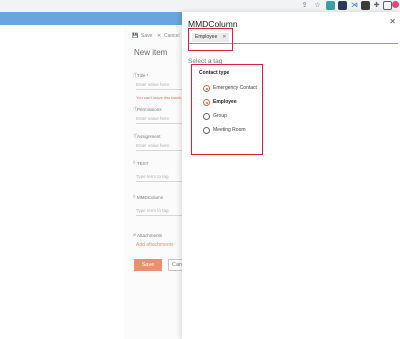 Image resolution: width=400 pixels, height=339 pixels. I want to click on field-label: MMDColumn, so click(150, 197).